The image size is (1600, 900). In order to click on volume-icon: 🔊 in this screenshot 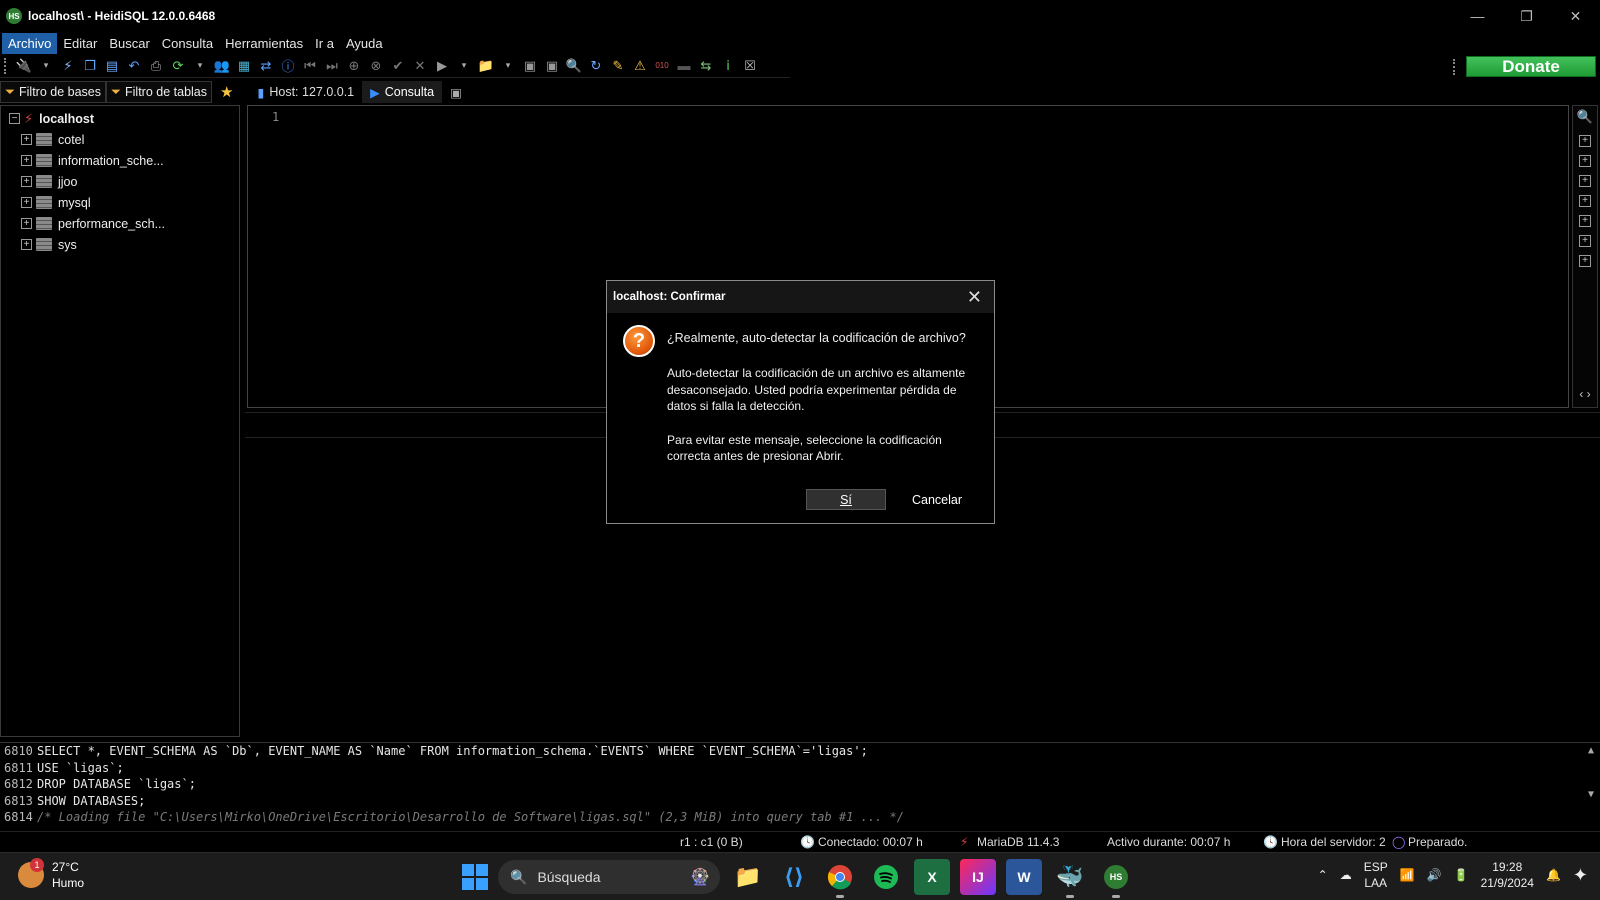, I will do `click(1434, 875)`.